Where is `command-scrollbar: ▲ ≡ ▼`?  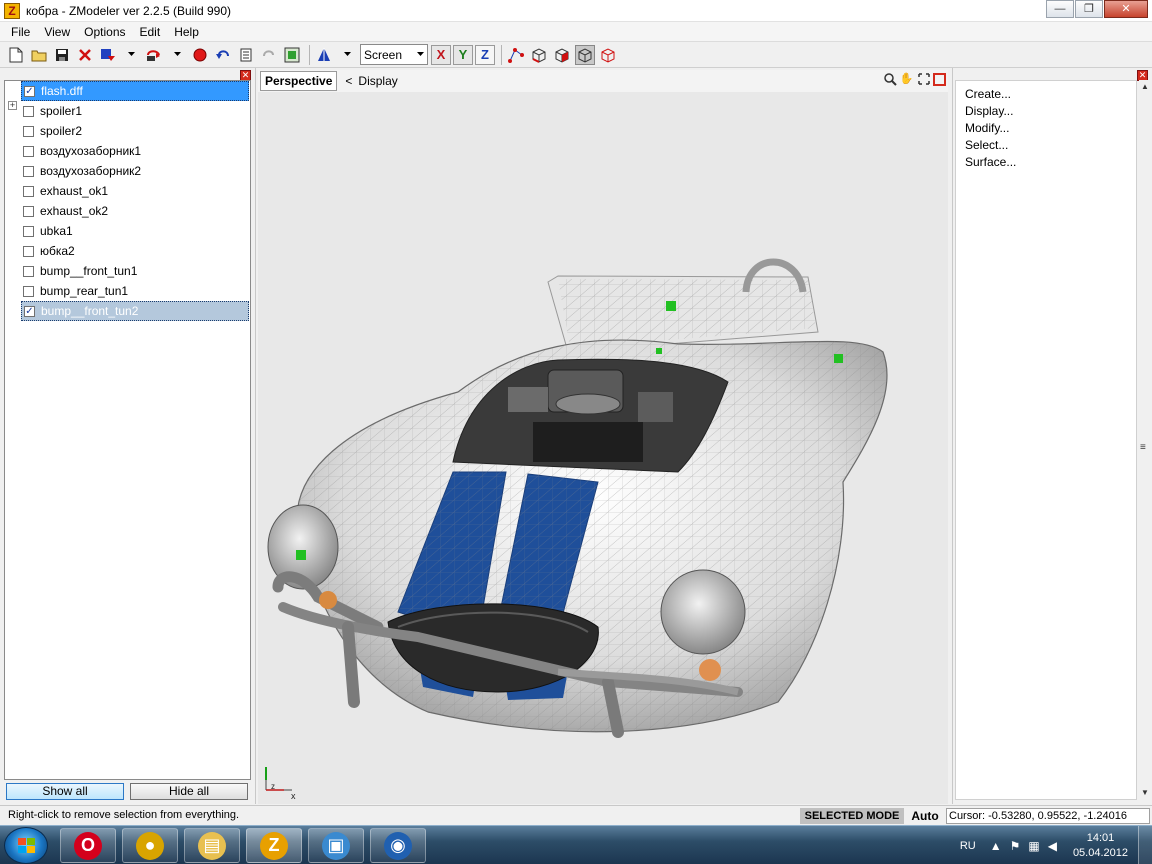
command-scrollbar: ▲ ≡ ▼ is located at coordinates (1145, 440).